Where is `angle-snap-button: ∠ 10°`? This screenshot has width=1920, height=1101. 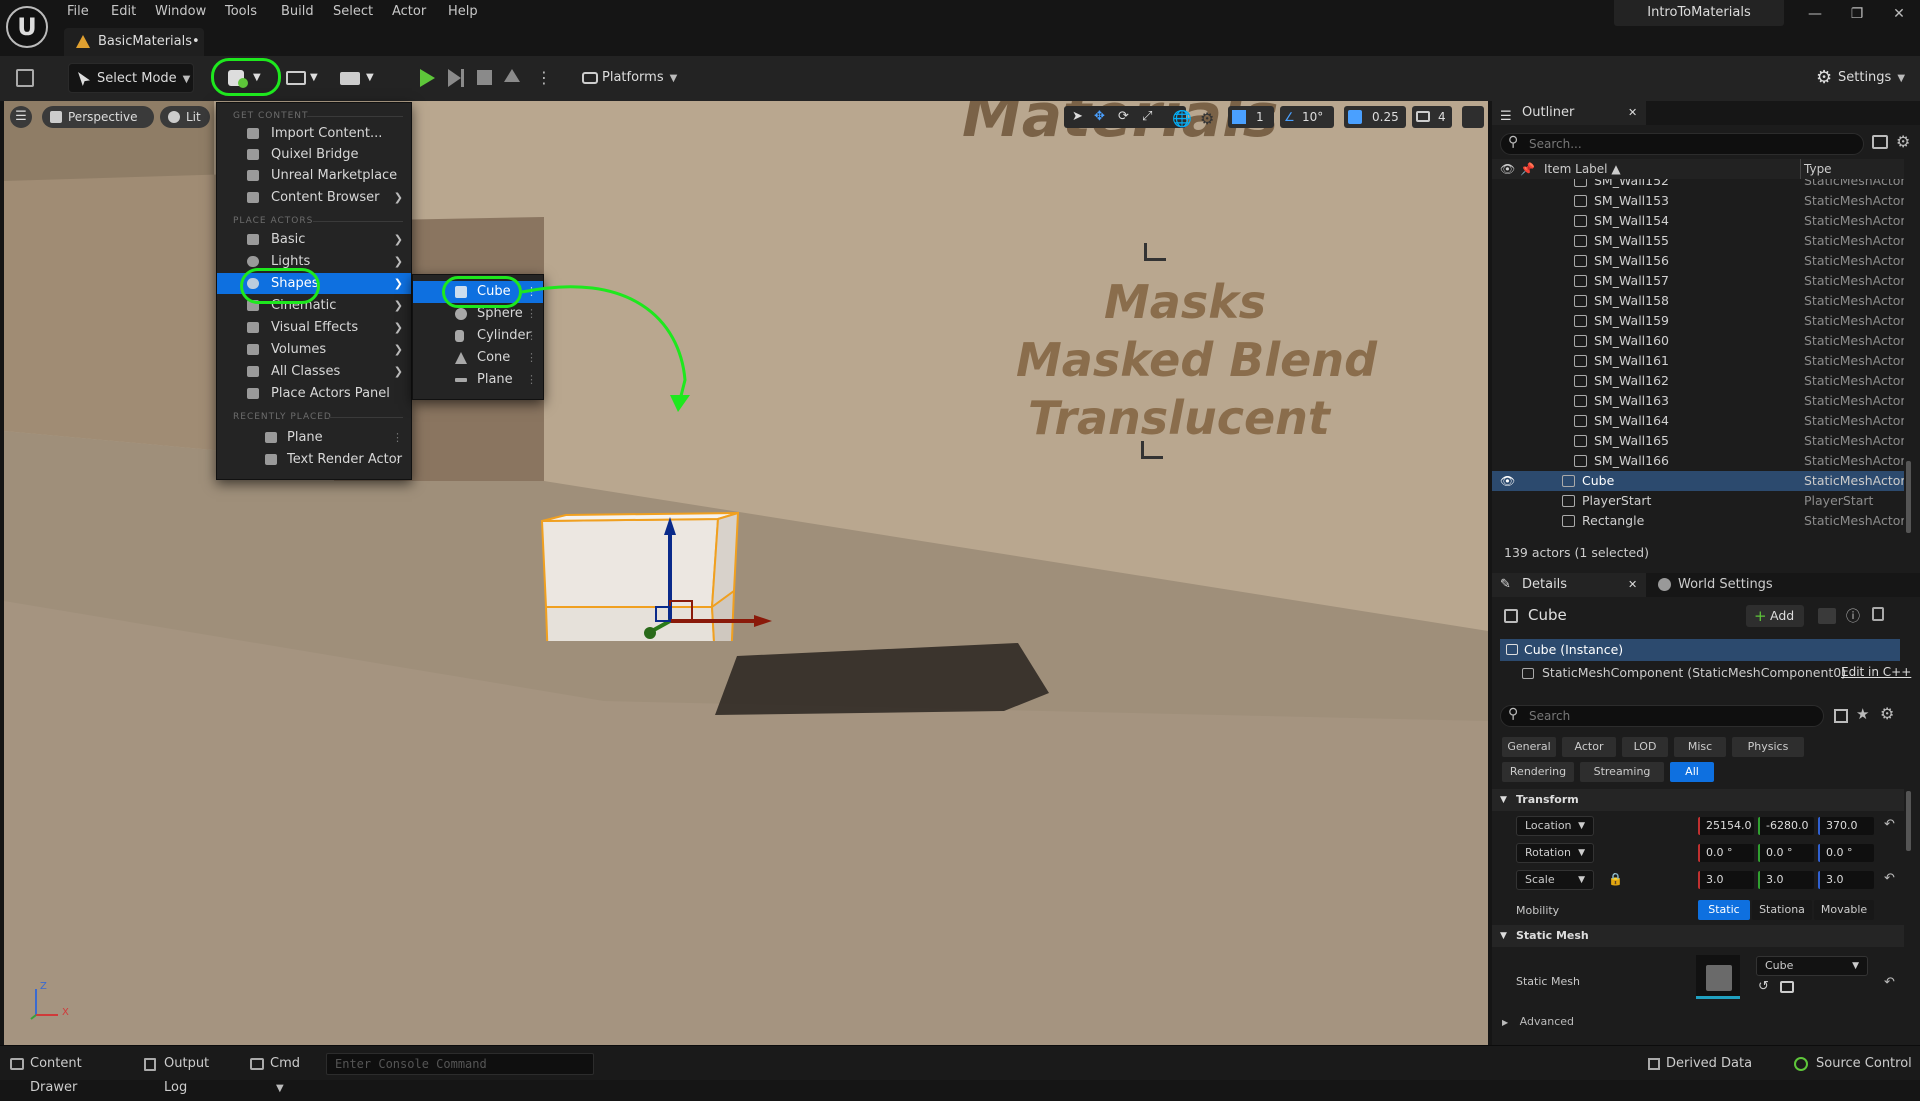
angle-snap-button: ∠ 10° is located at coordinates (1307, 117).